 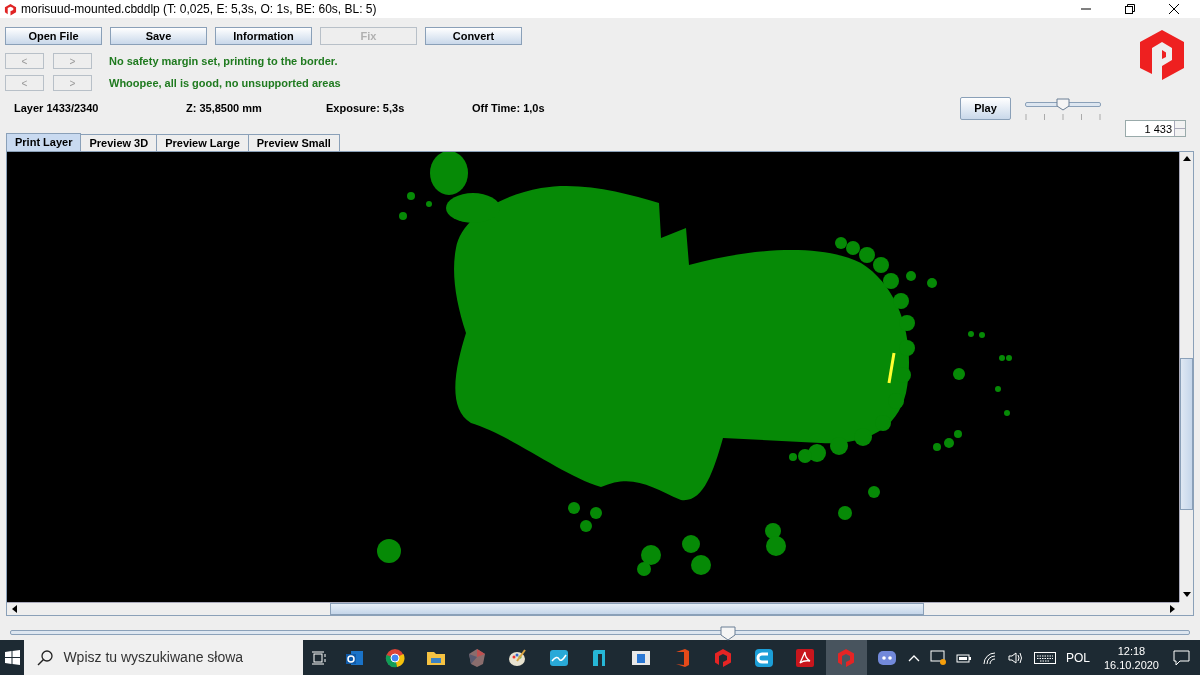 I want to click on speed-slider, so click(x=1063, y=110).